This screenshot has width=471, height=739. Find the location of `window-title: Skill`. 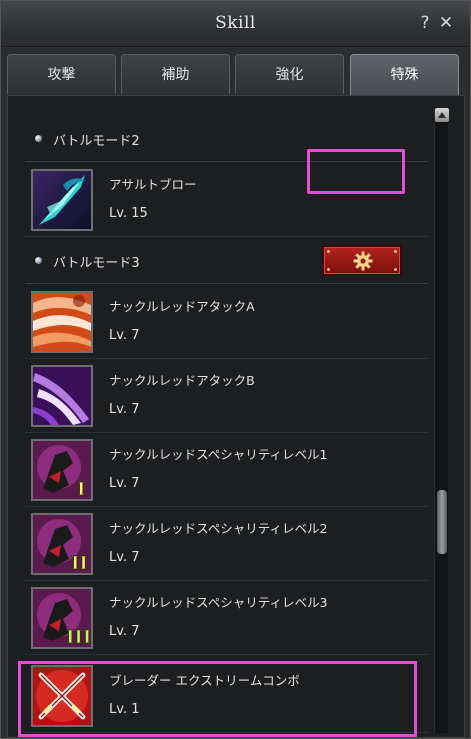

window-title: Skill is located at coordinates (235, 23).